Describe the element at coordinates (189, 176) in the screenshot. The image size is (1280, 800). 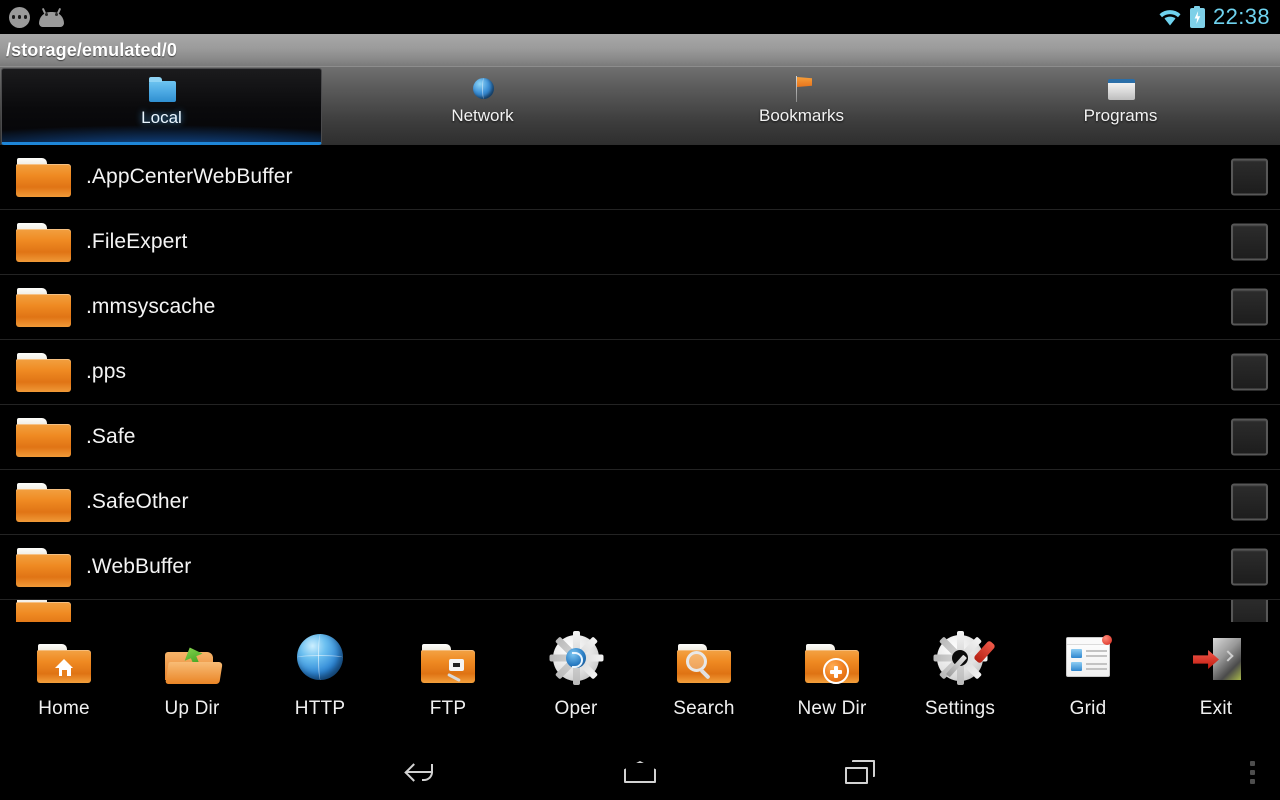
I see `file-name: .AppCenterWebBuffer` at that location.